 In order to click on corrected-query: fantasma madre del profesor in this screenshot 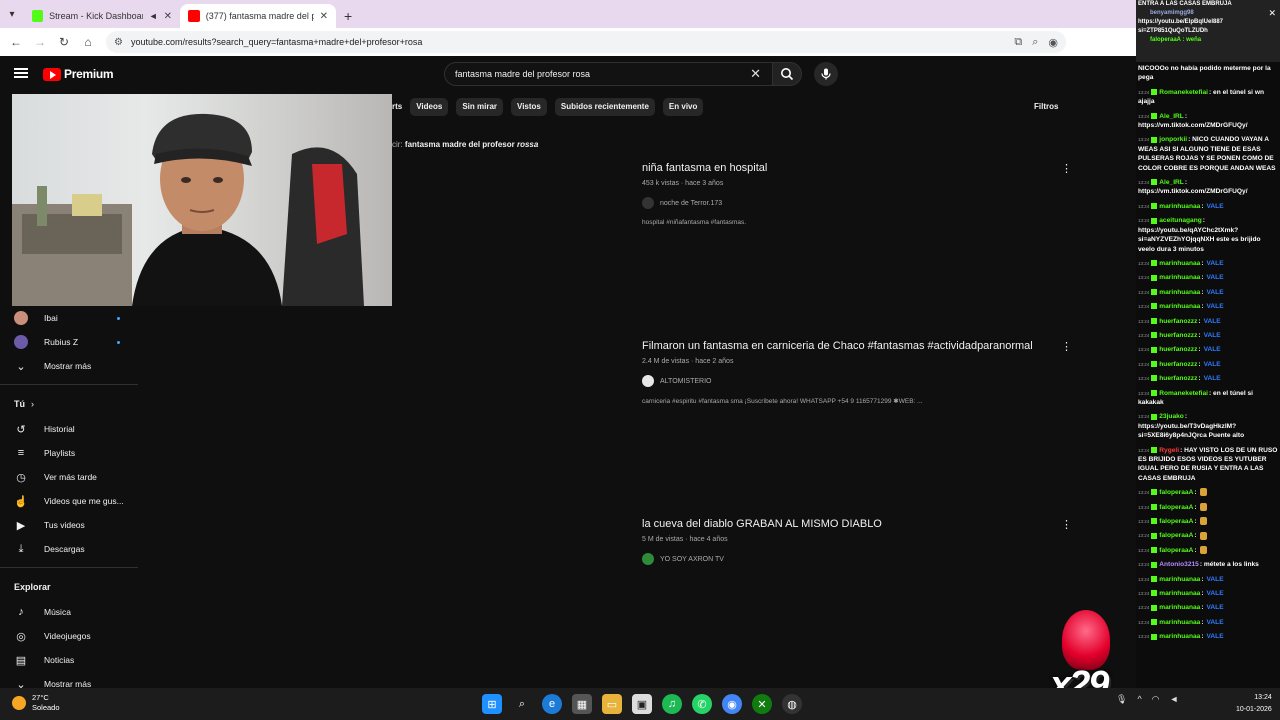, I will do `click(460, 144)`.